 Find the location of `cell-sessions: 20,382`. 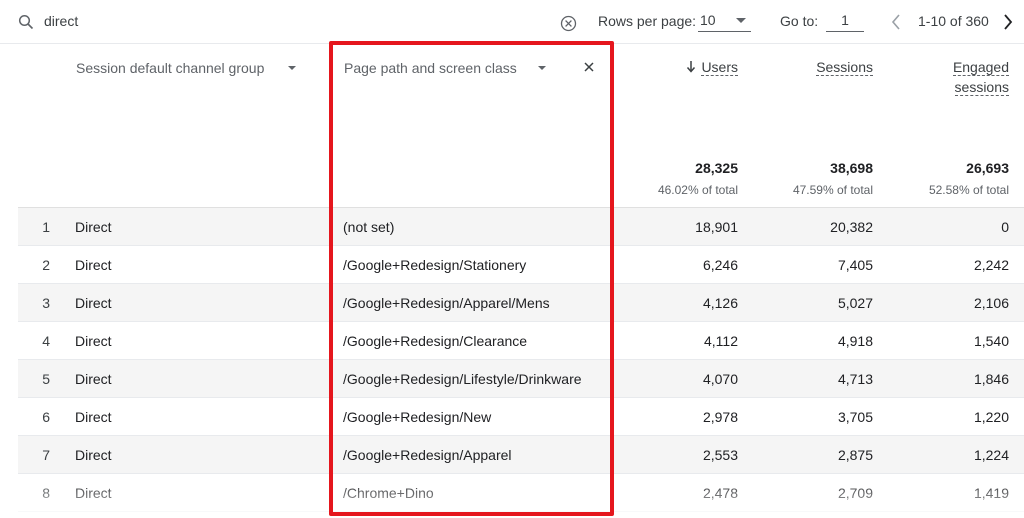

cell-sessions: 20,382 is located at coordinates (851, 227).